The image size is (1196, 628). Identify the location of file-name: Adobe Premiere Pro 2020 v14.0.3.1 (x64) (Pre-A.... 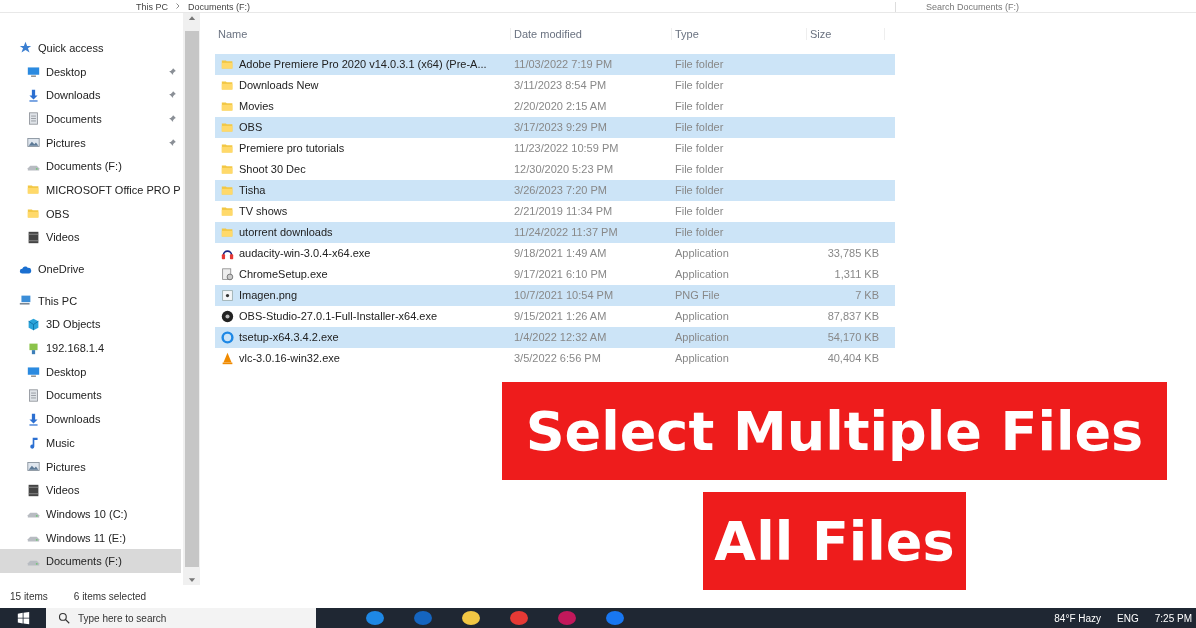
(363, 64).